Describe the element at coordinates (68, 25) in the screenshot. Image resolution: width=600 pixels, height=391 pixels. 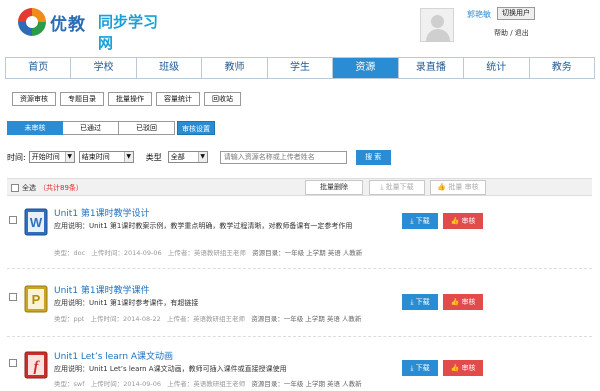
I see `logo-main-text: 优教` at that location.